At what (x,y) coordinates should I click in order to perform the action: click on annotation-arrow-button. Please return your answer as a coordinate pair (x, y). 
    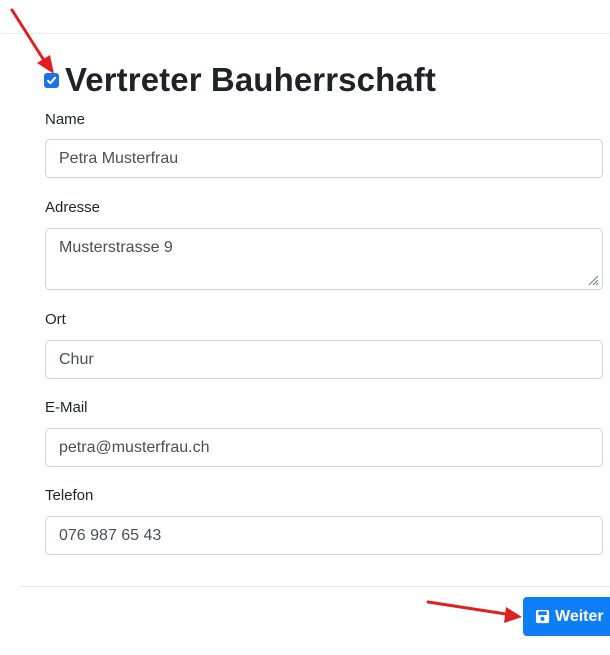
    Looking at the image, I should click on (474, 611).